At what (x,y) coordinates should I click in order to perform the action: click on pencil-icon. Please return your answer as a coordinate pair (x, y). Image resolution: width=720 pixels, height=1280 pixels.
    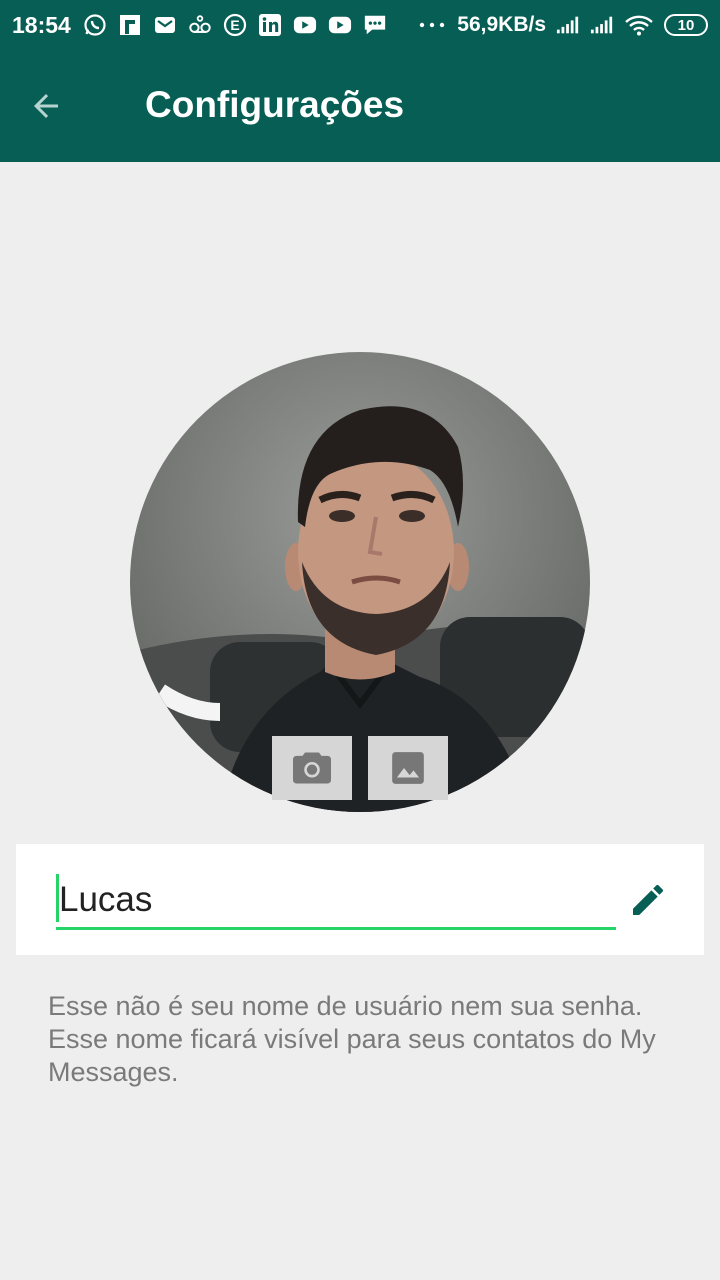
    Looking at the image, I should click on (648, 899).